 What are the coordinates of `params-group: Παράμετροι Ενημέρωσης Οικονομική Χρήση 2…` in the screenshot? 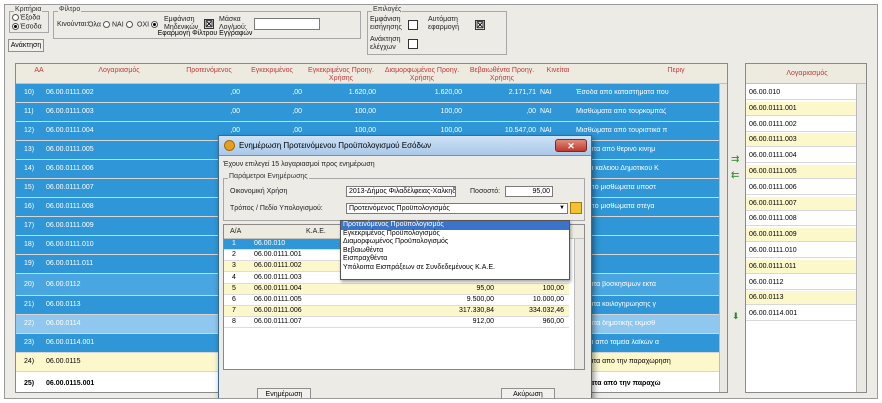 It's located at (404, 197).